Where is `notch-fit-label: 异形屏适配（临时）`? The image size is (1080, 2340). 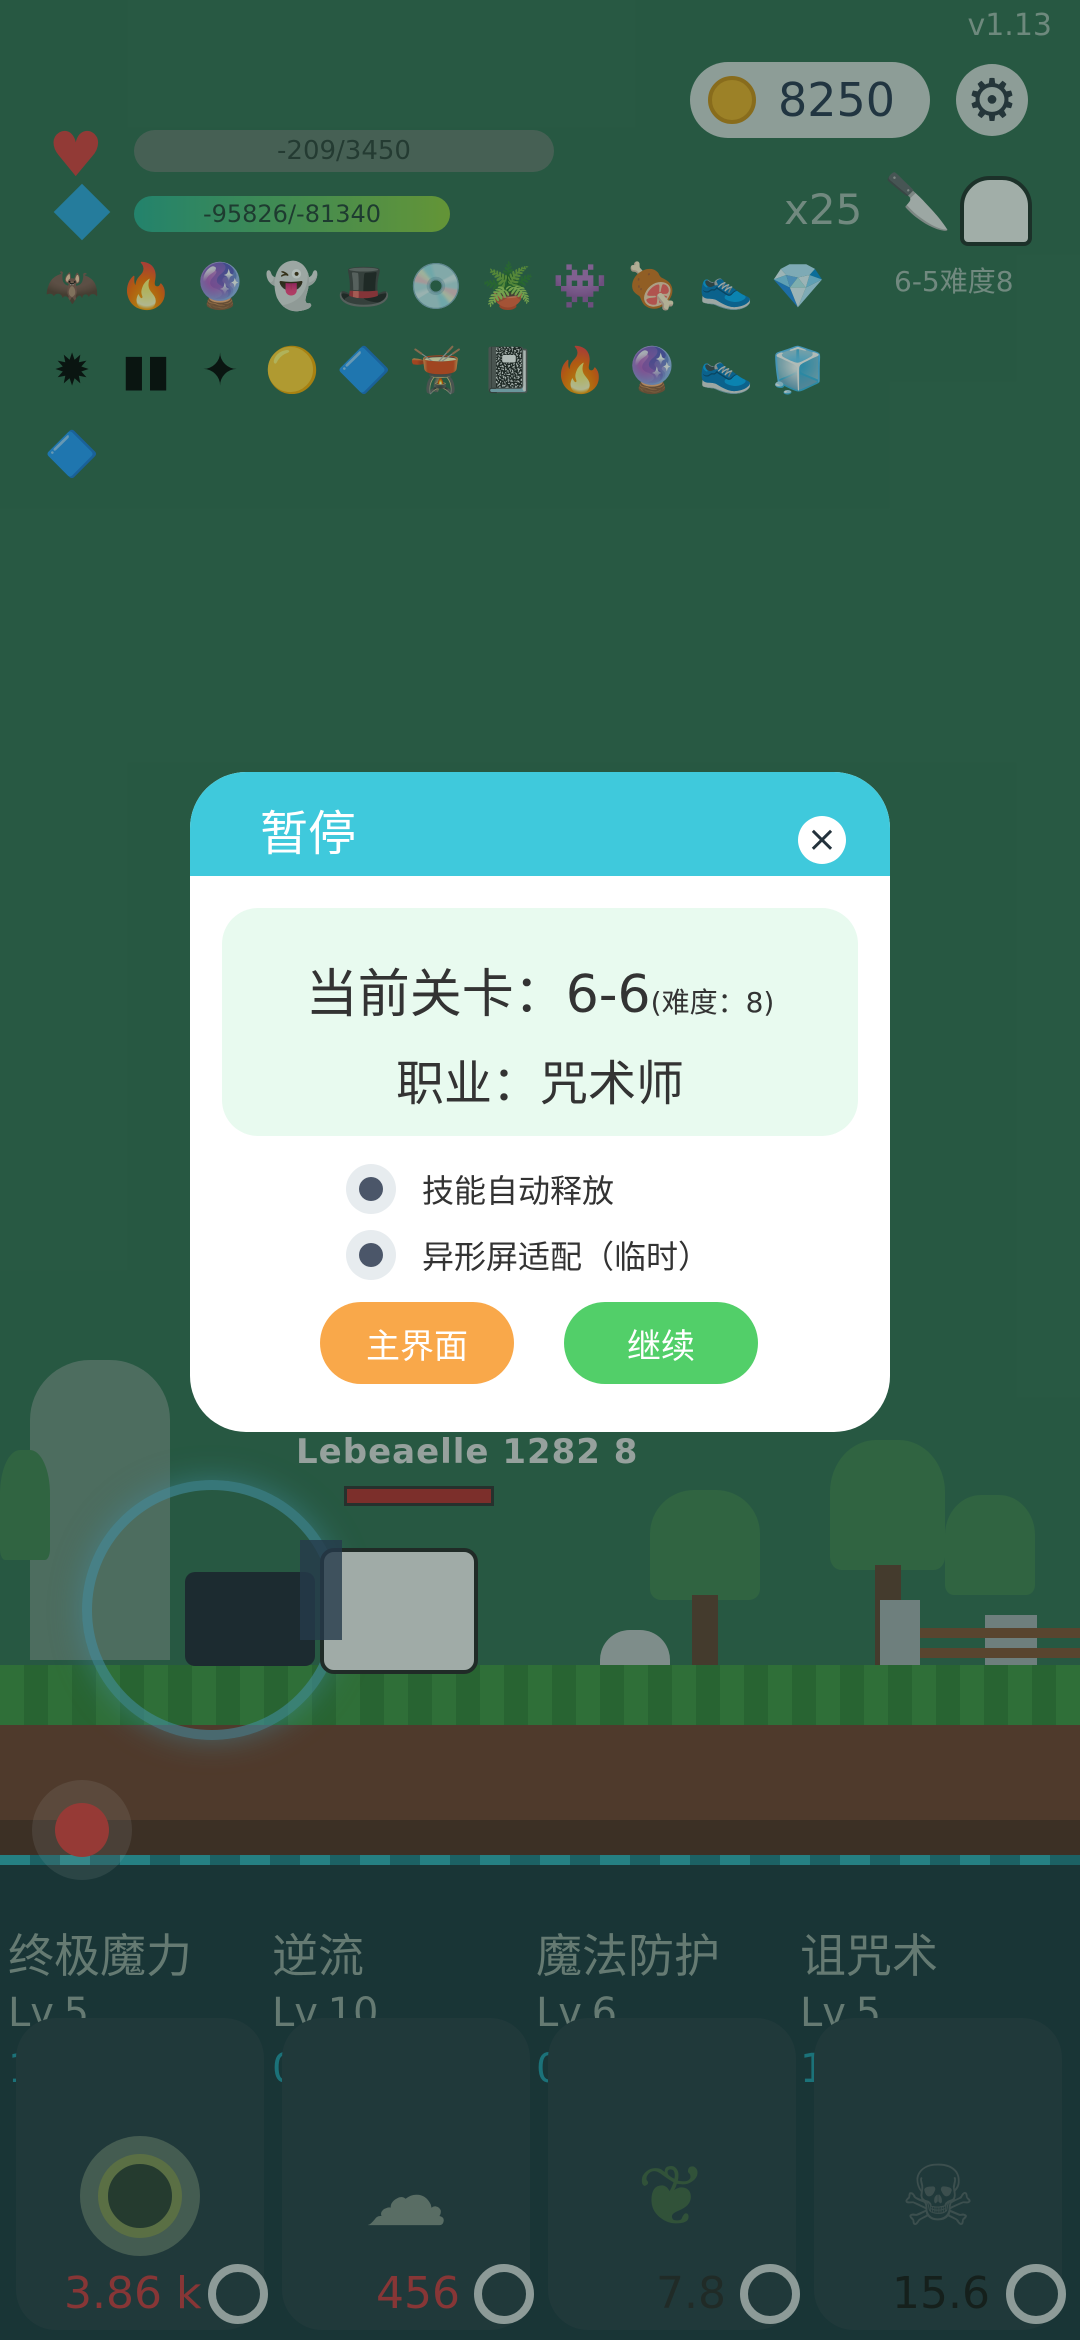
notch-fit-label: 异形屏适配（临时） is located at coordinates (566, 1257).